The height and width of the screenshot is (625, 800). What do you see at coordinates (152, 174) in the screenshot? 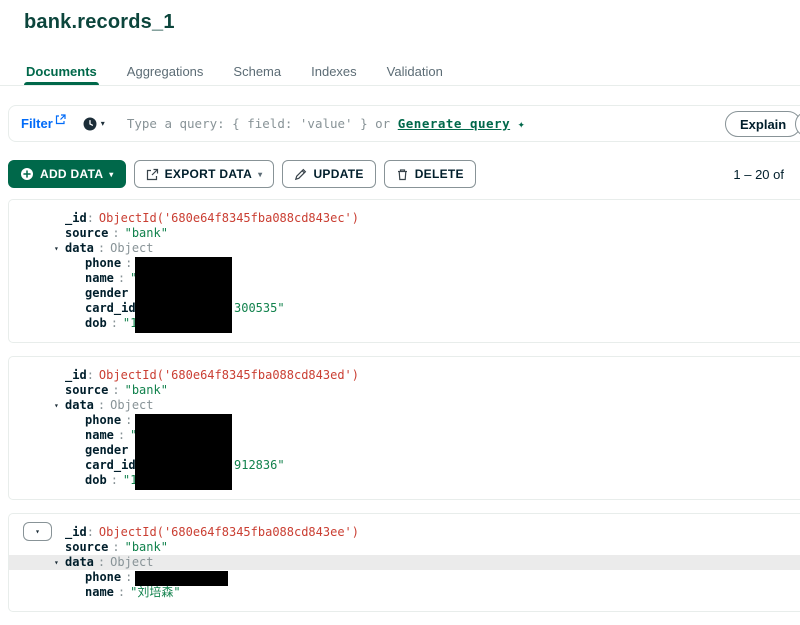
I see `export-icon` at bounding box center [152, 174].